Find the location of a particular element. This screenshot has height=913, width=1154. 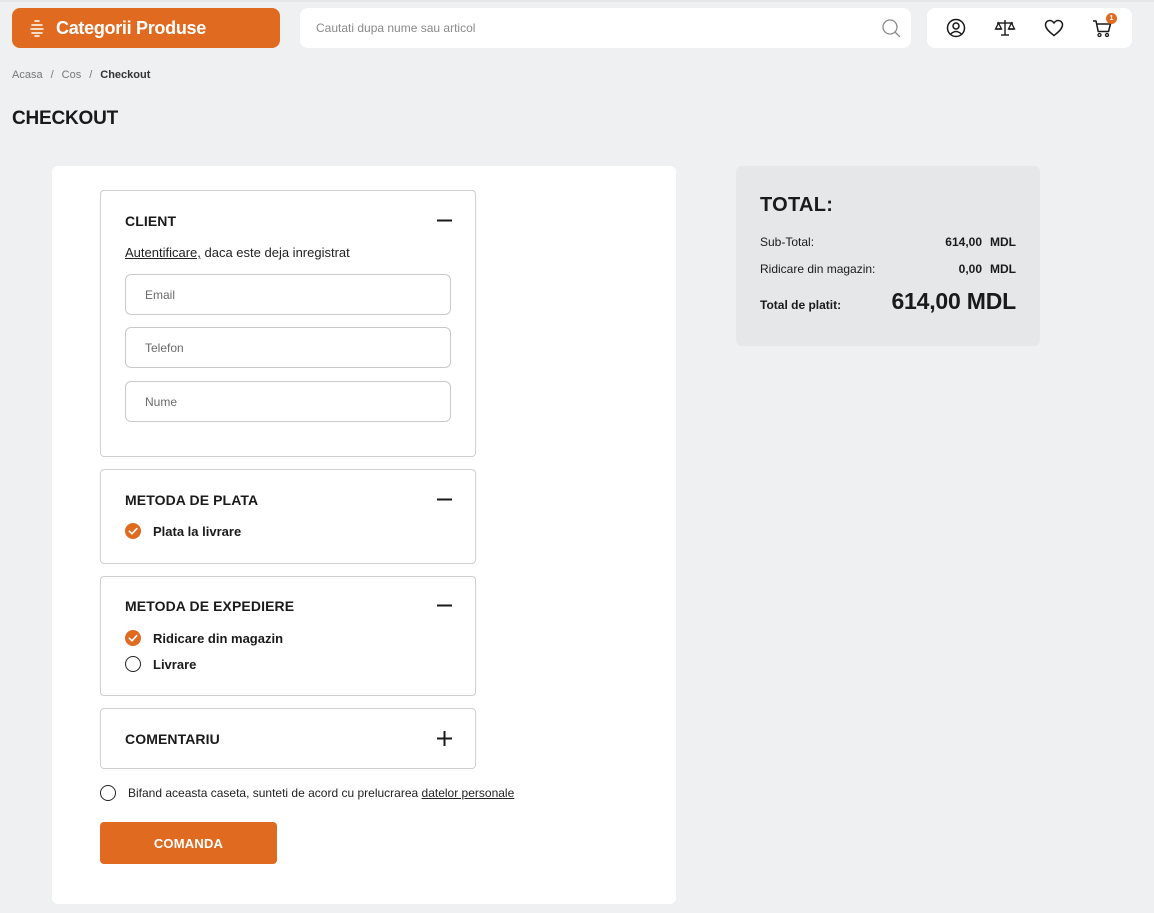

grand-total-label: Total de platit: is located at coordinates (801, 305).